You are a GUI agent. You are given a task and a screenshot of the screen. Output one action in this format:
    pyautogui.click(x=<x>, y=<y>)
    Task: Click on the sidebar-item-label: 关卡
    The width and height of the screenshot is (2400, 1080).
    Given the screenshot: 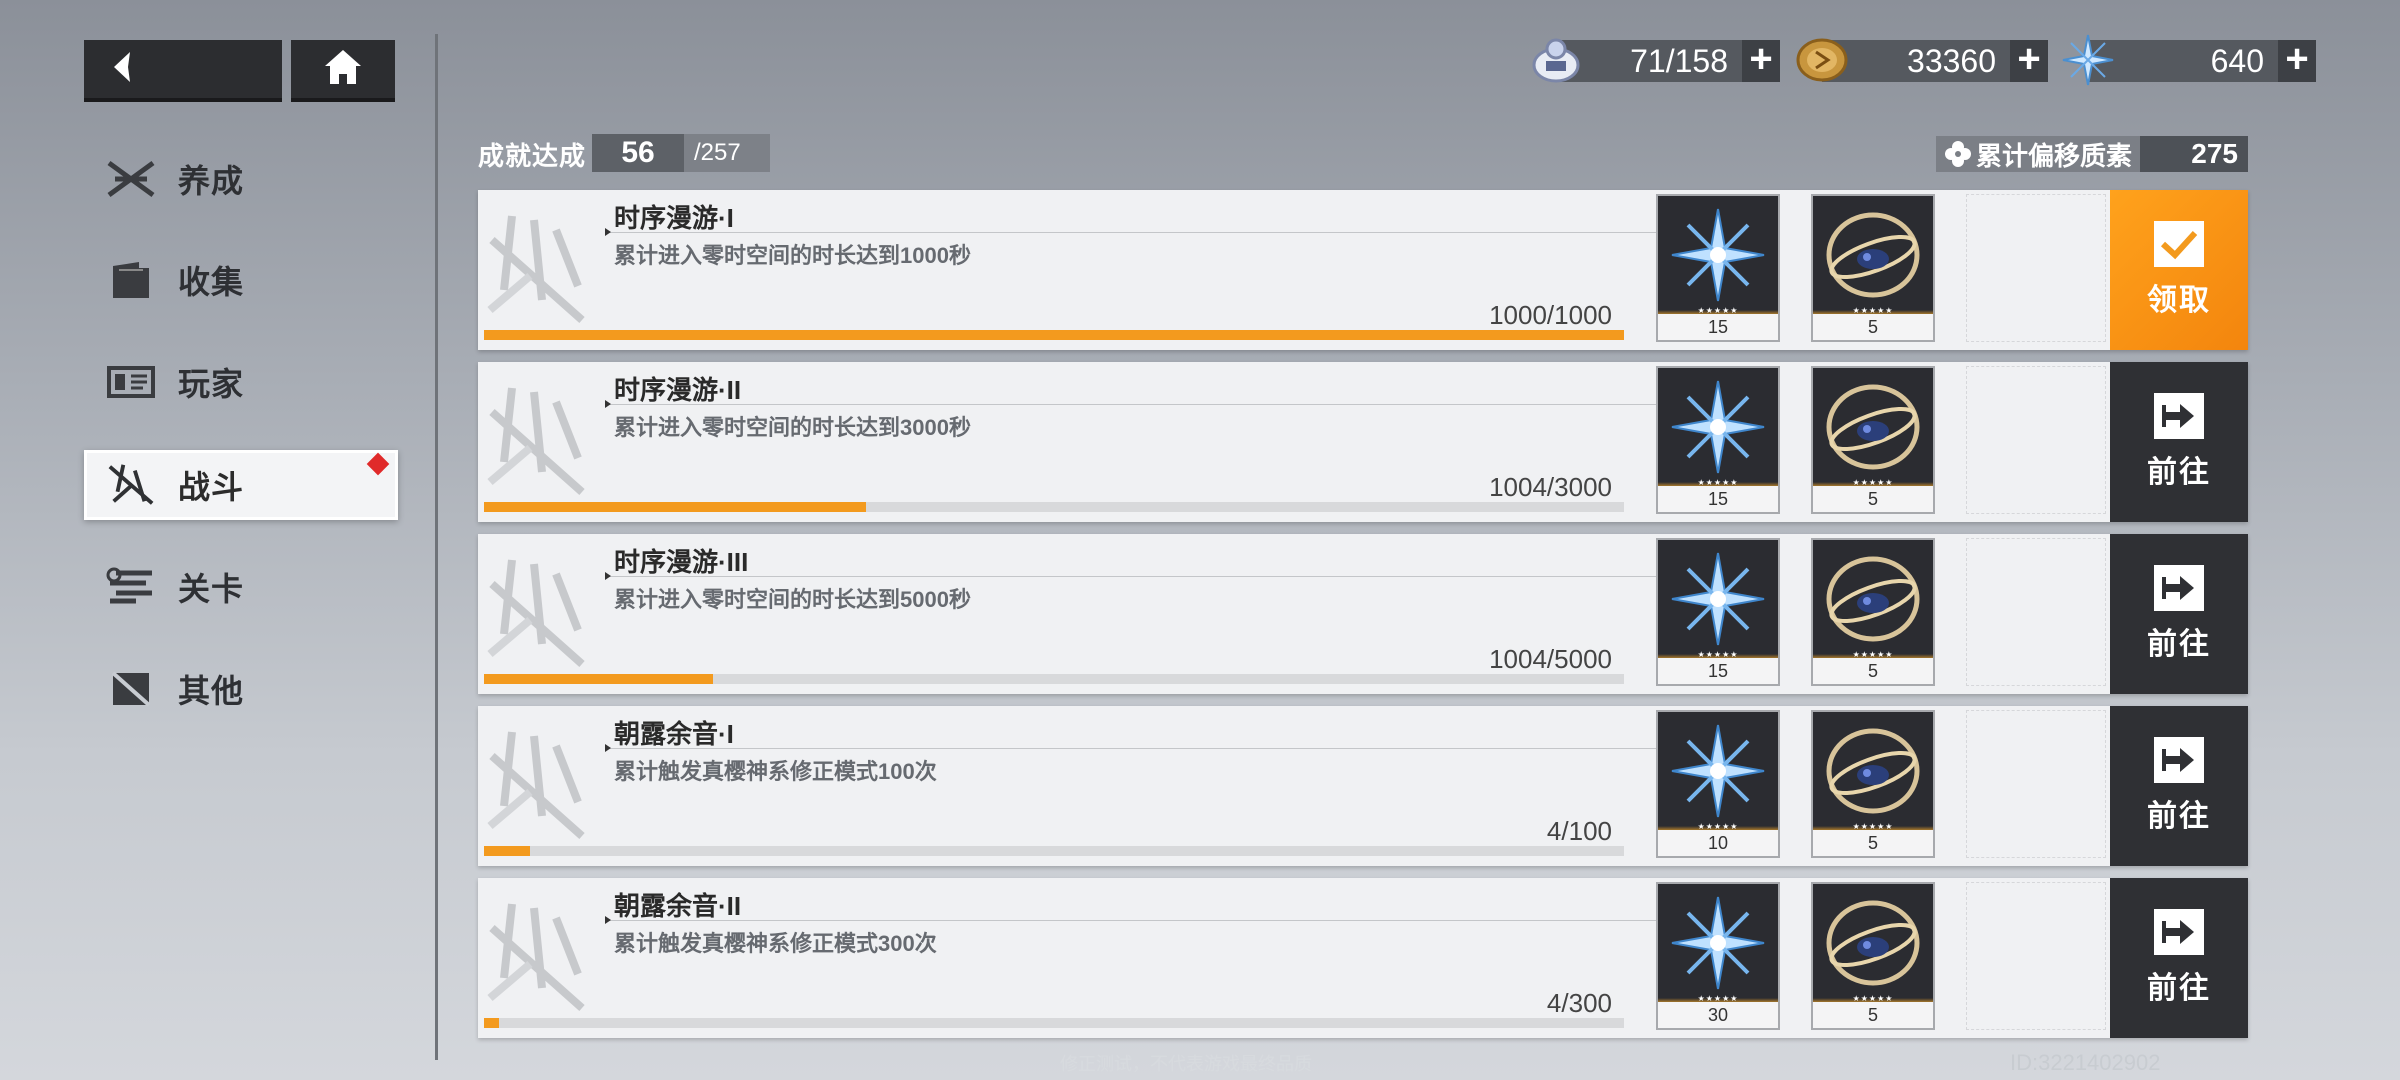 What is the action you would take?
    pyautogui.click(x=211, y=589)
    